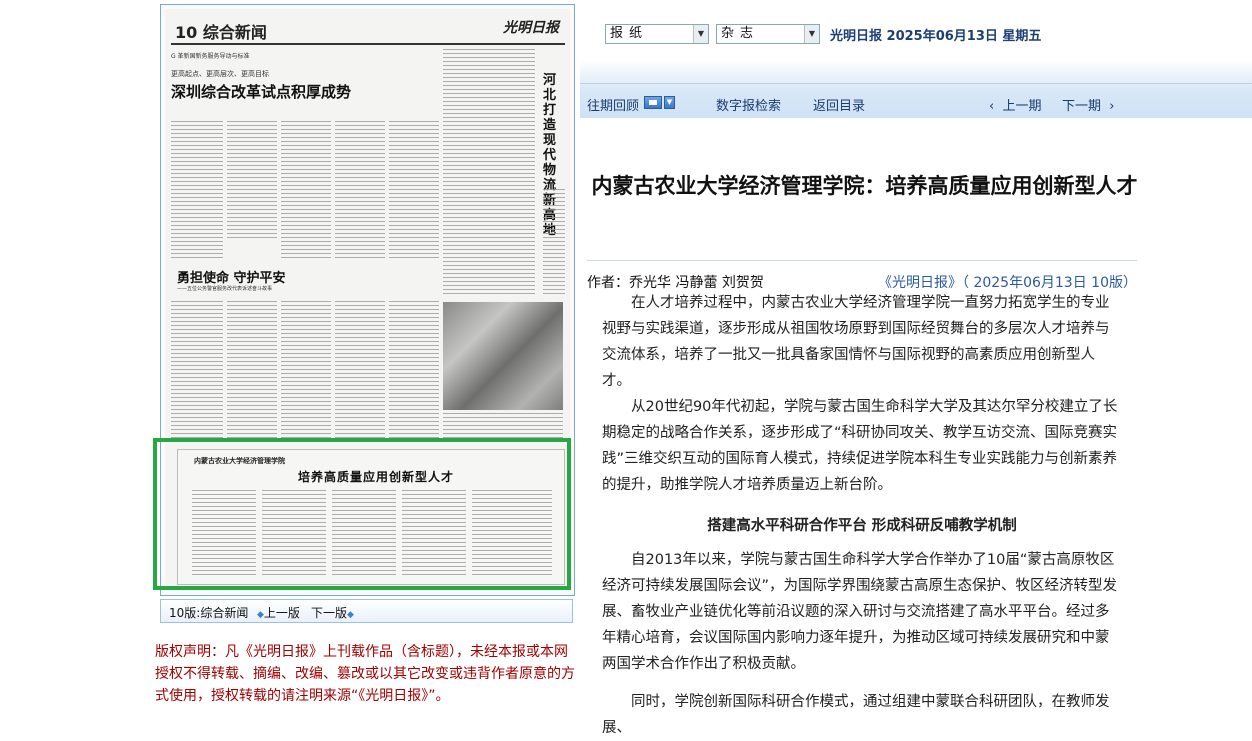 The width and height of the screenshot is (1252, 741). What do you see at coordinates (368, 30) in the screenshot?
I see `paper-header: 10 综合新闻 光明日报` at bounding box center [368, 30].